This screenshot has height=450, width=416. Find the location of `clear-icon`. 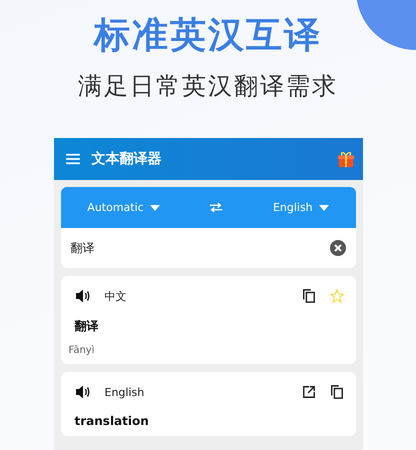

clear-icon is located at coordinates (338, 248).